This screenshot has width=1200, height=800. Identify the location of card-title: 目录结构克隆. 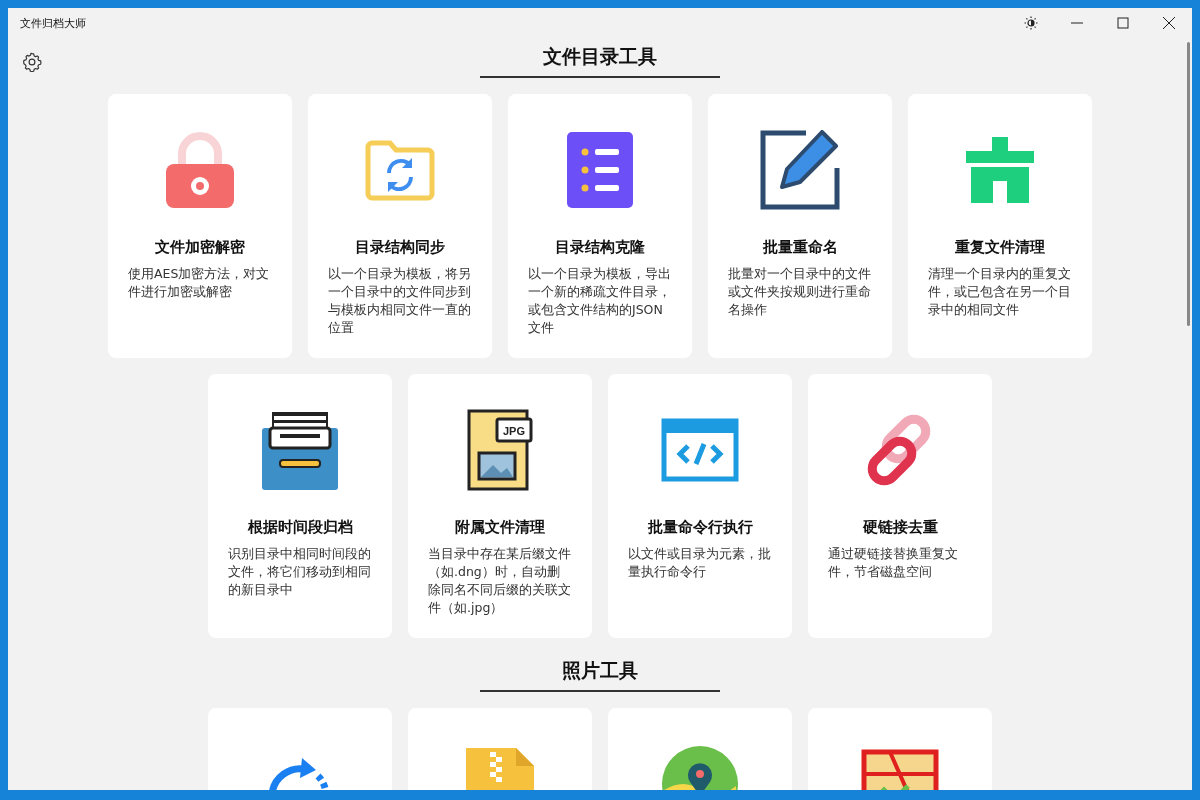
(600, 247).